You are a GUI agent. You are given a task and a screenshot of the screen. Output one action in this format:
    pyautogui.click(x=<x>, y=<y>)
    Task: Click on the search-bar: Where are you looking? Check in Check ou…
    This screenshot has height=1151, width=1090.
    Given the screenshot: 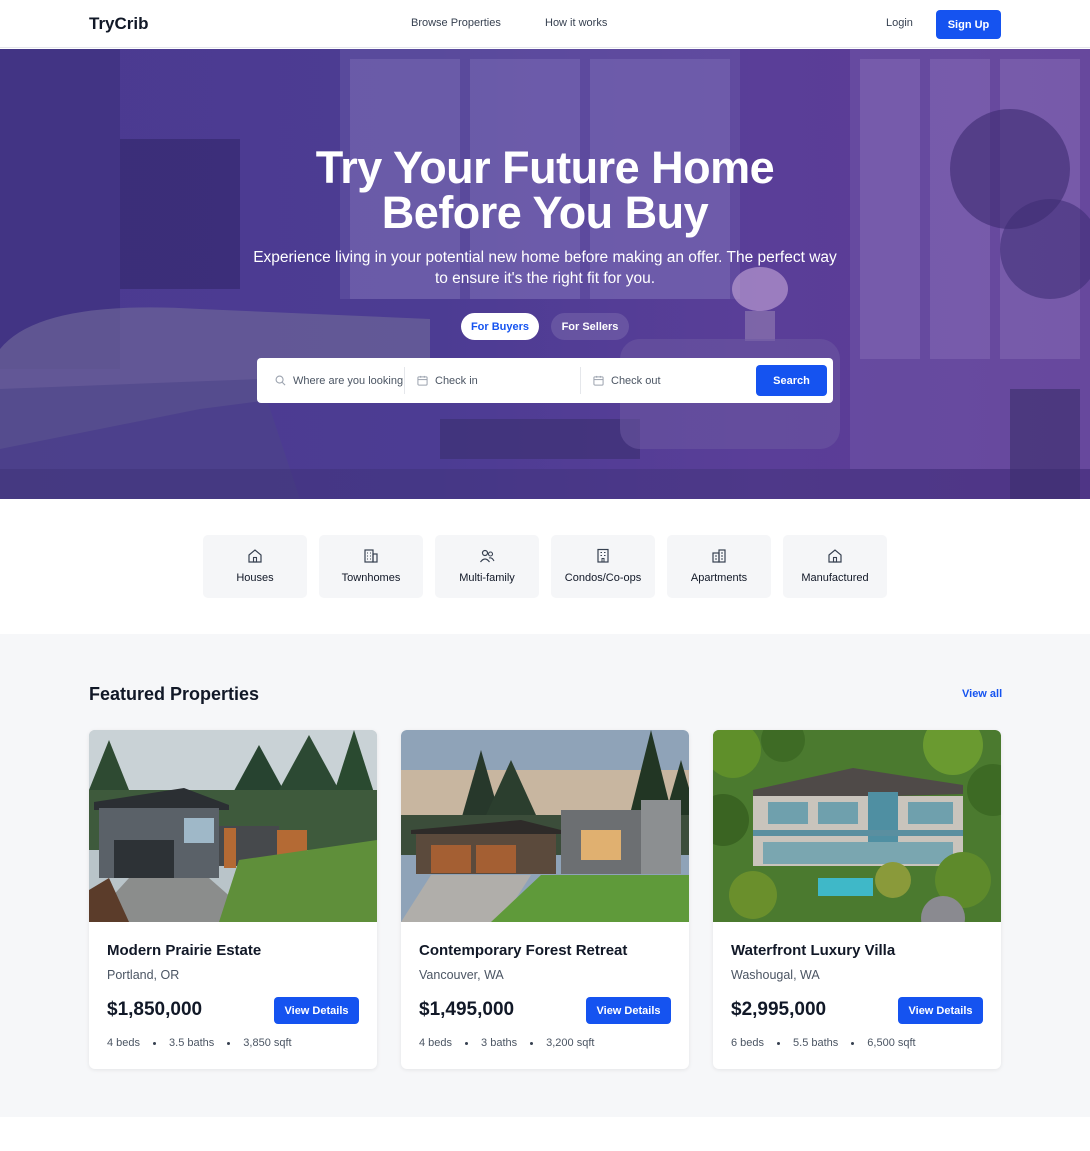 What is the action you would take?
    pyautogui.click(x=545, y=380)
    